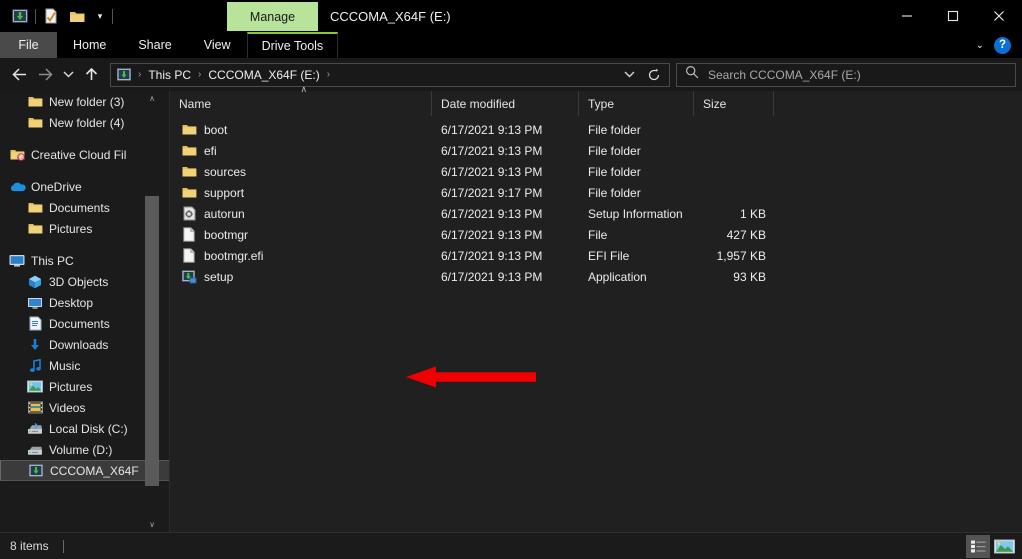 The image size is (1022, 559). What do you see at coordinates (152, 524) in the screenshot?
I see `scroll-down-arrow-icon: ∨` at bounding box center [152, 524].